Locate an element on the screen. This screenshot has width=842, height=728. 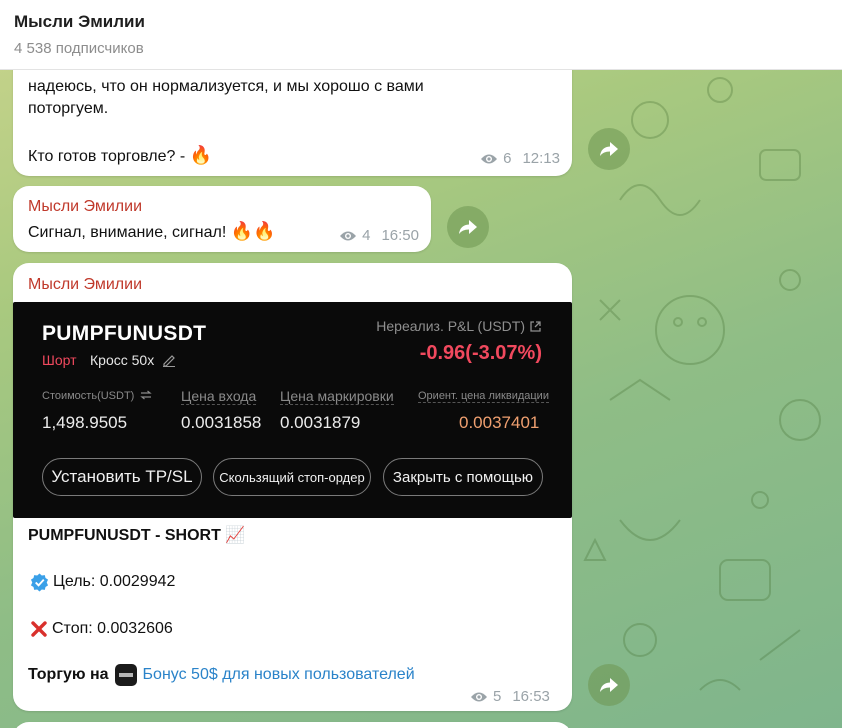
cost-label: Стоимость(USDT) is located at coordinates (97, 396).